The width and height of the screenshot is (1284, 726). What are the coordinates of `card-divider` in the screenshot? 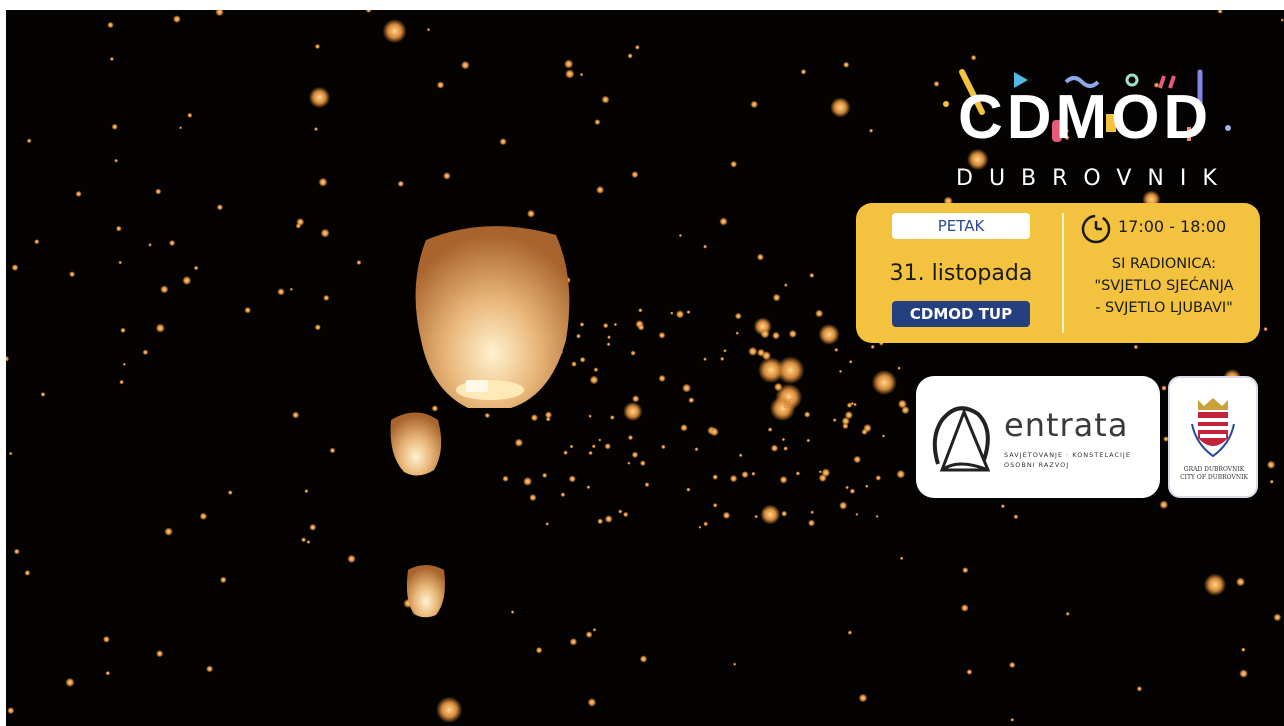 It's located at (1063, 273).